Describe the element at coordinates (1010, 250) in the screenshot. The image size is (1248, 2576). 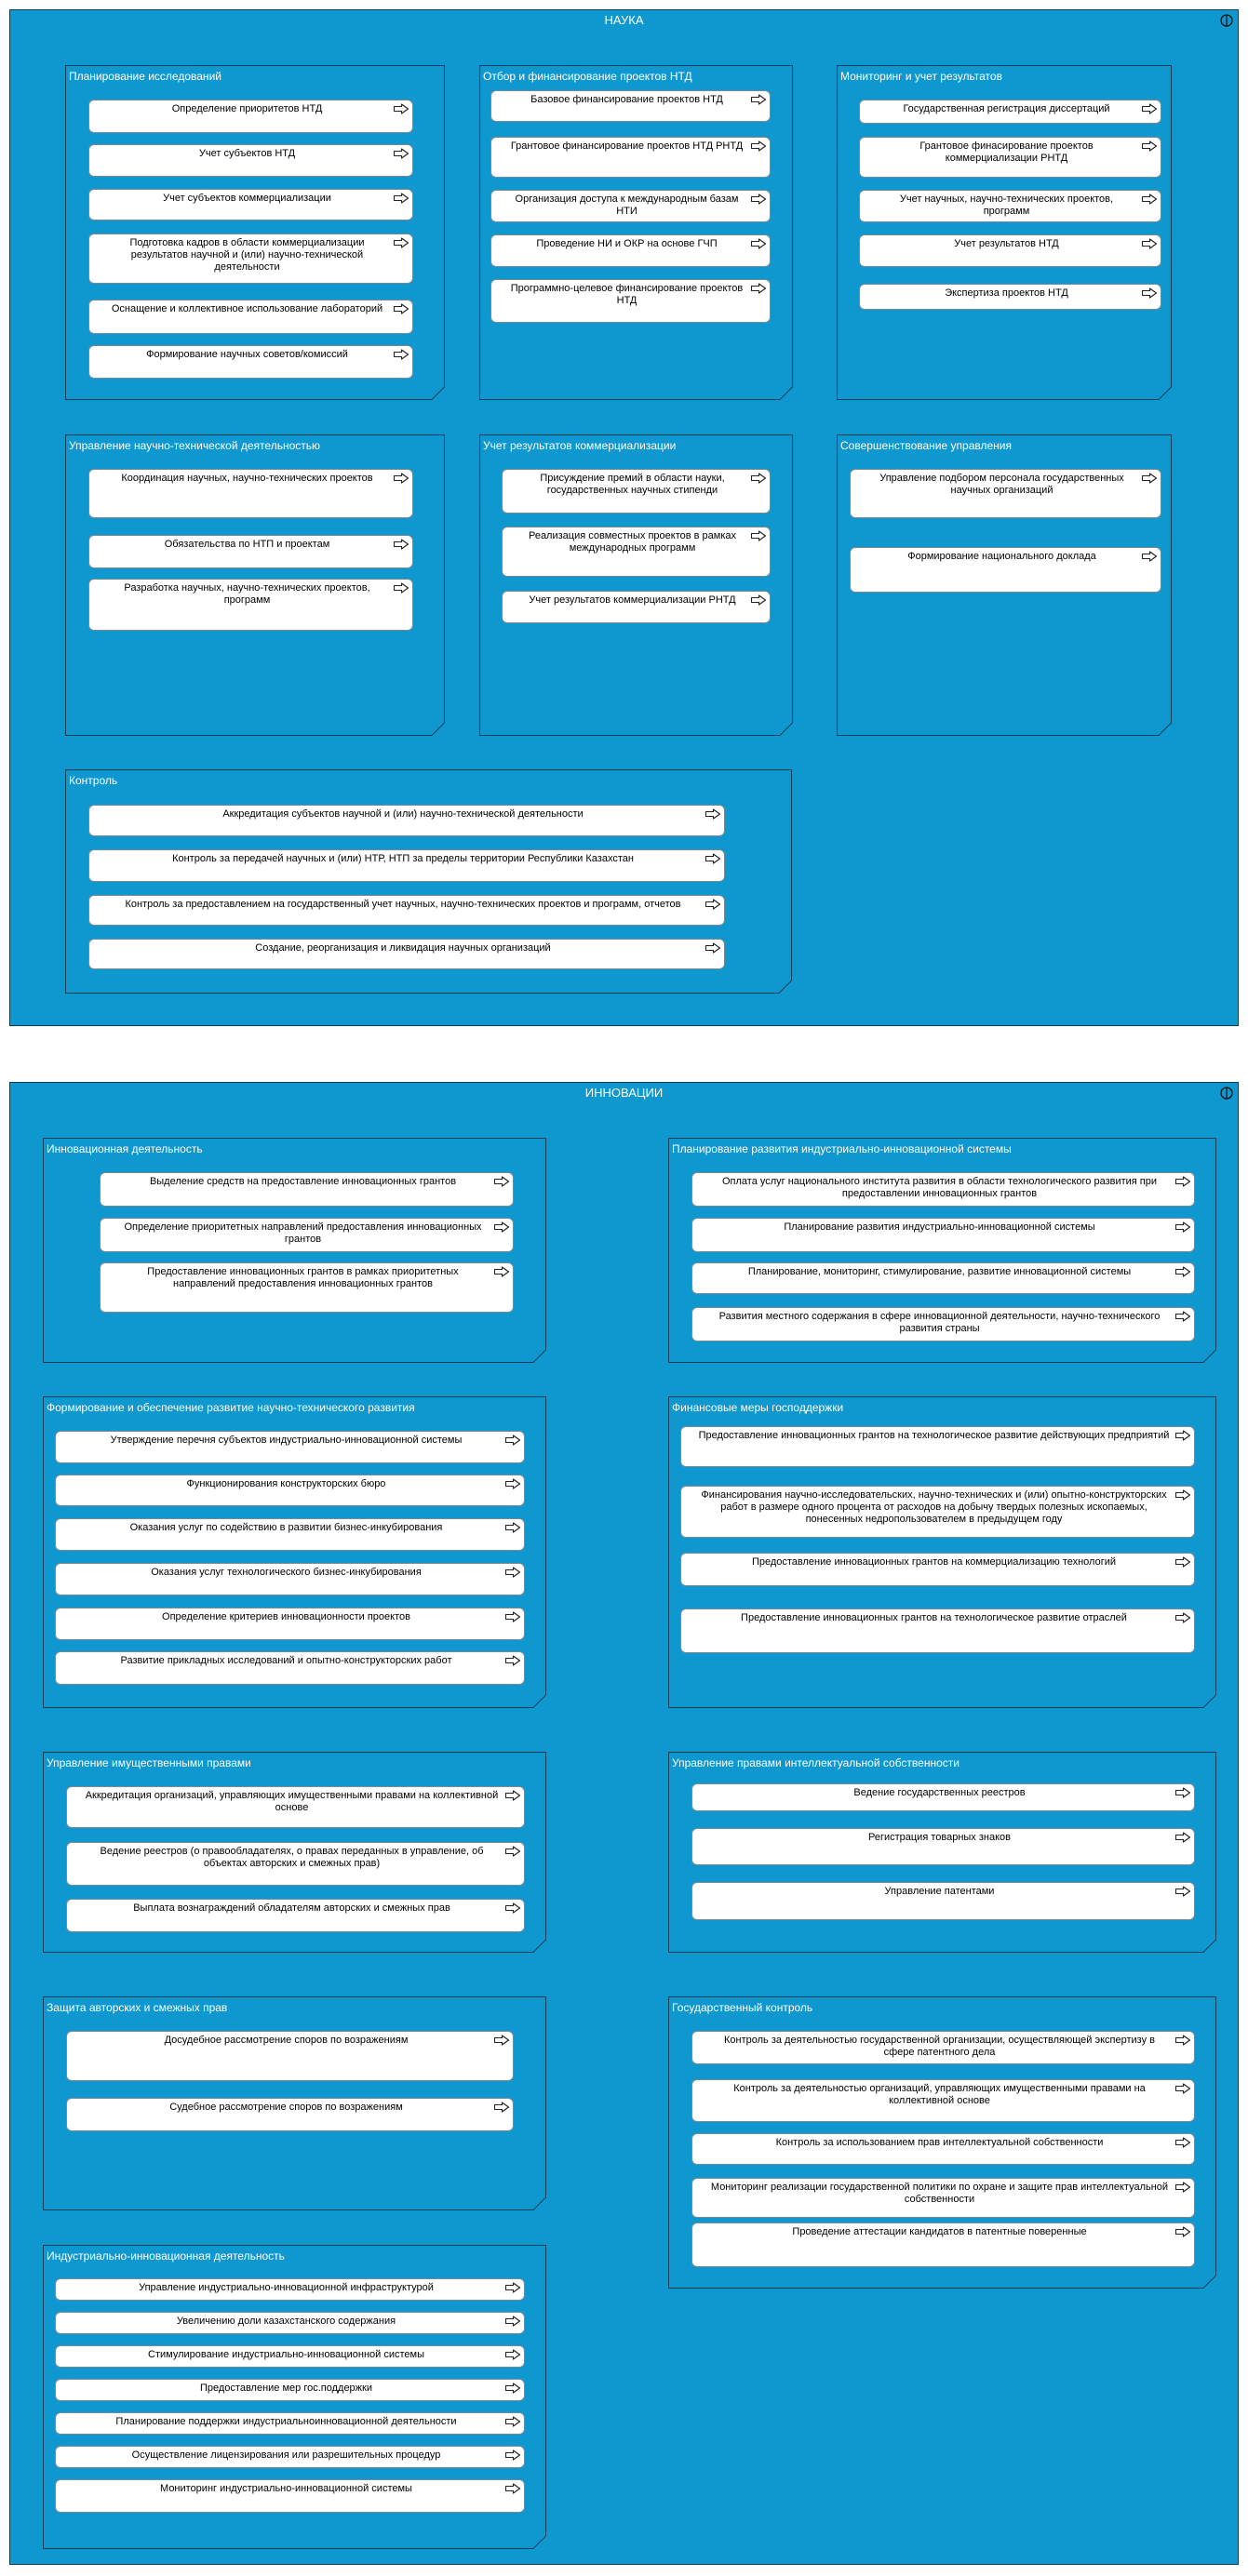
I see `process-item: Учет результатов НТД` at that location.